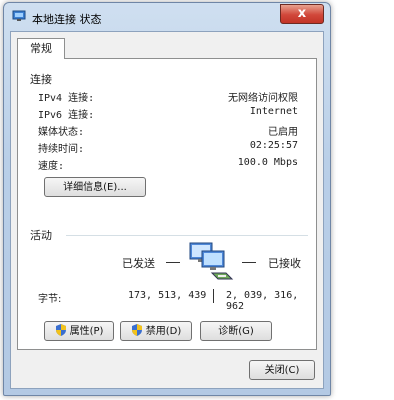  I want to click on bytes-sent-value: 173, 513, 439, so click(167, 295).